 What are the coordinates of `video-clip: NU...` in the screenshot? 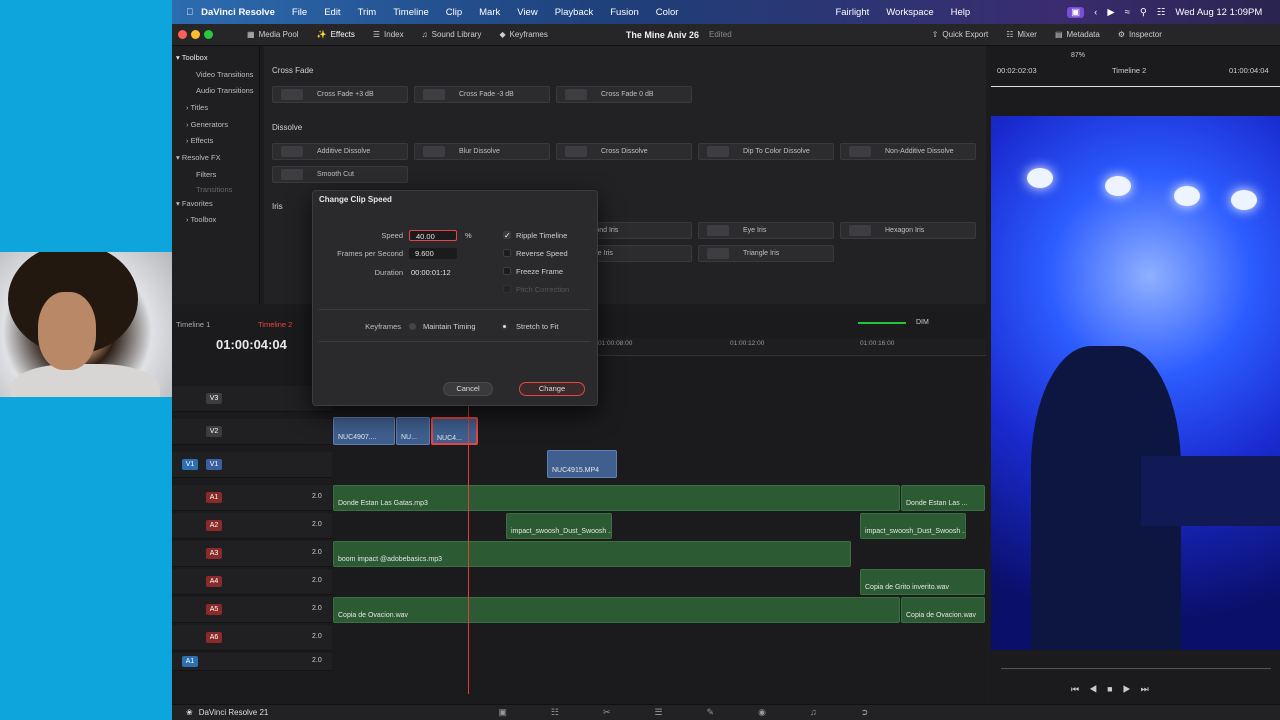 It's located at (413, 431).